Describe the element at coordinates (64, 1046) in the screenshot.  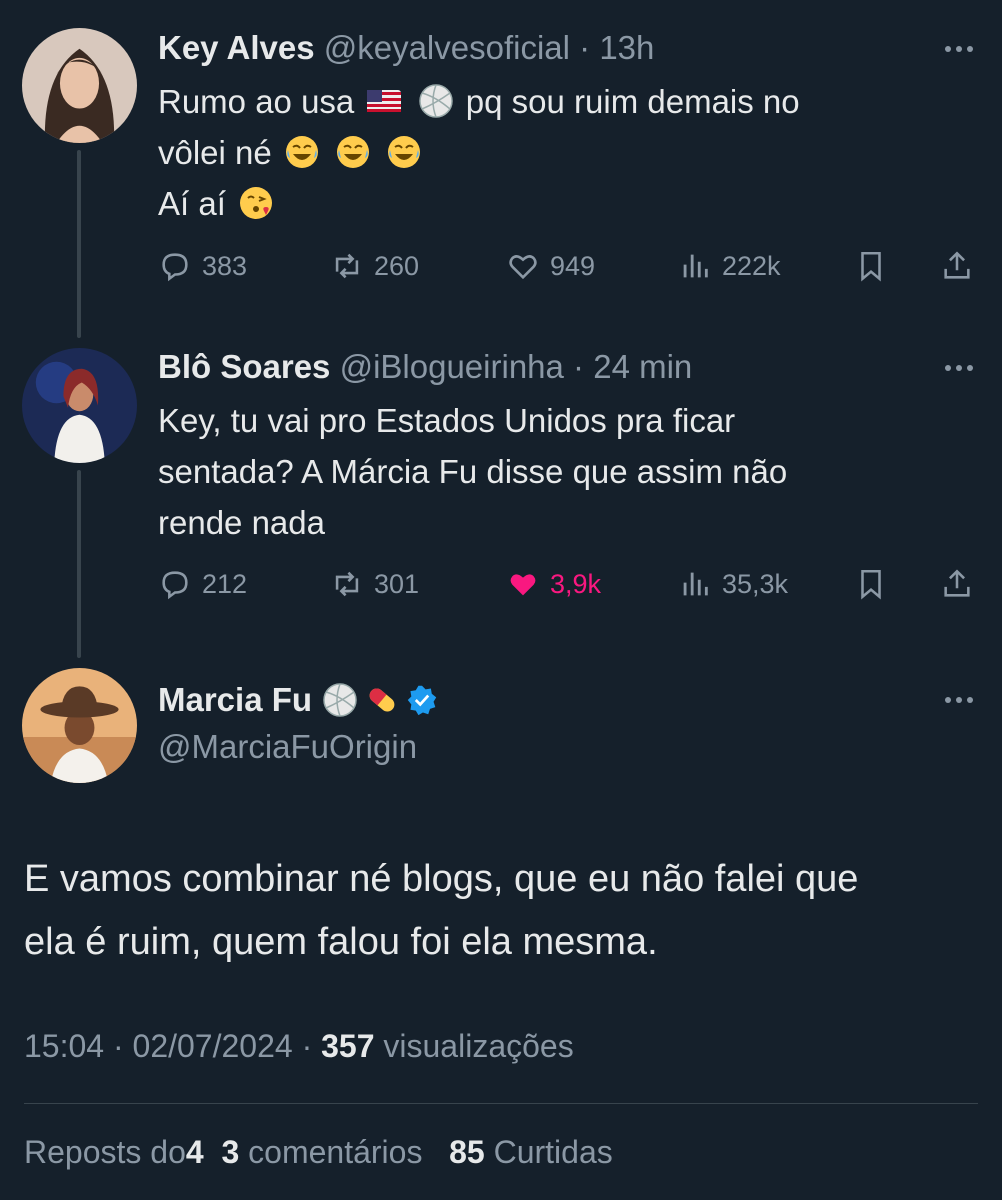
I see `tweet-time: 15:04` at that location.